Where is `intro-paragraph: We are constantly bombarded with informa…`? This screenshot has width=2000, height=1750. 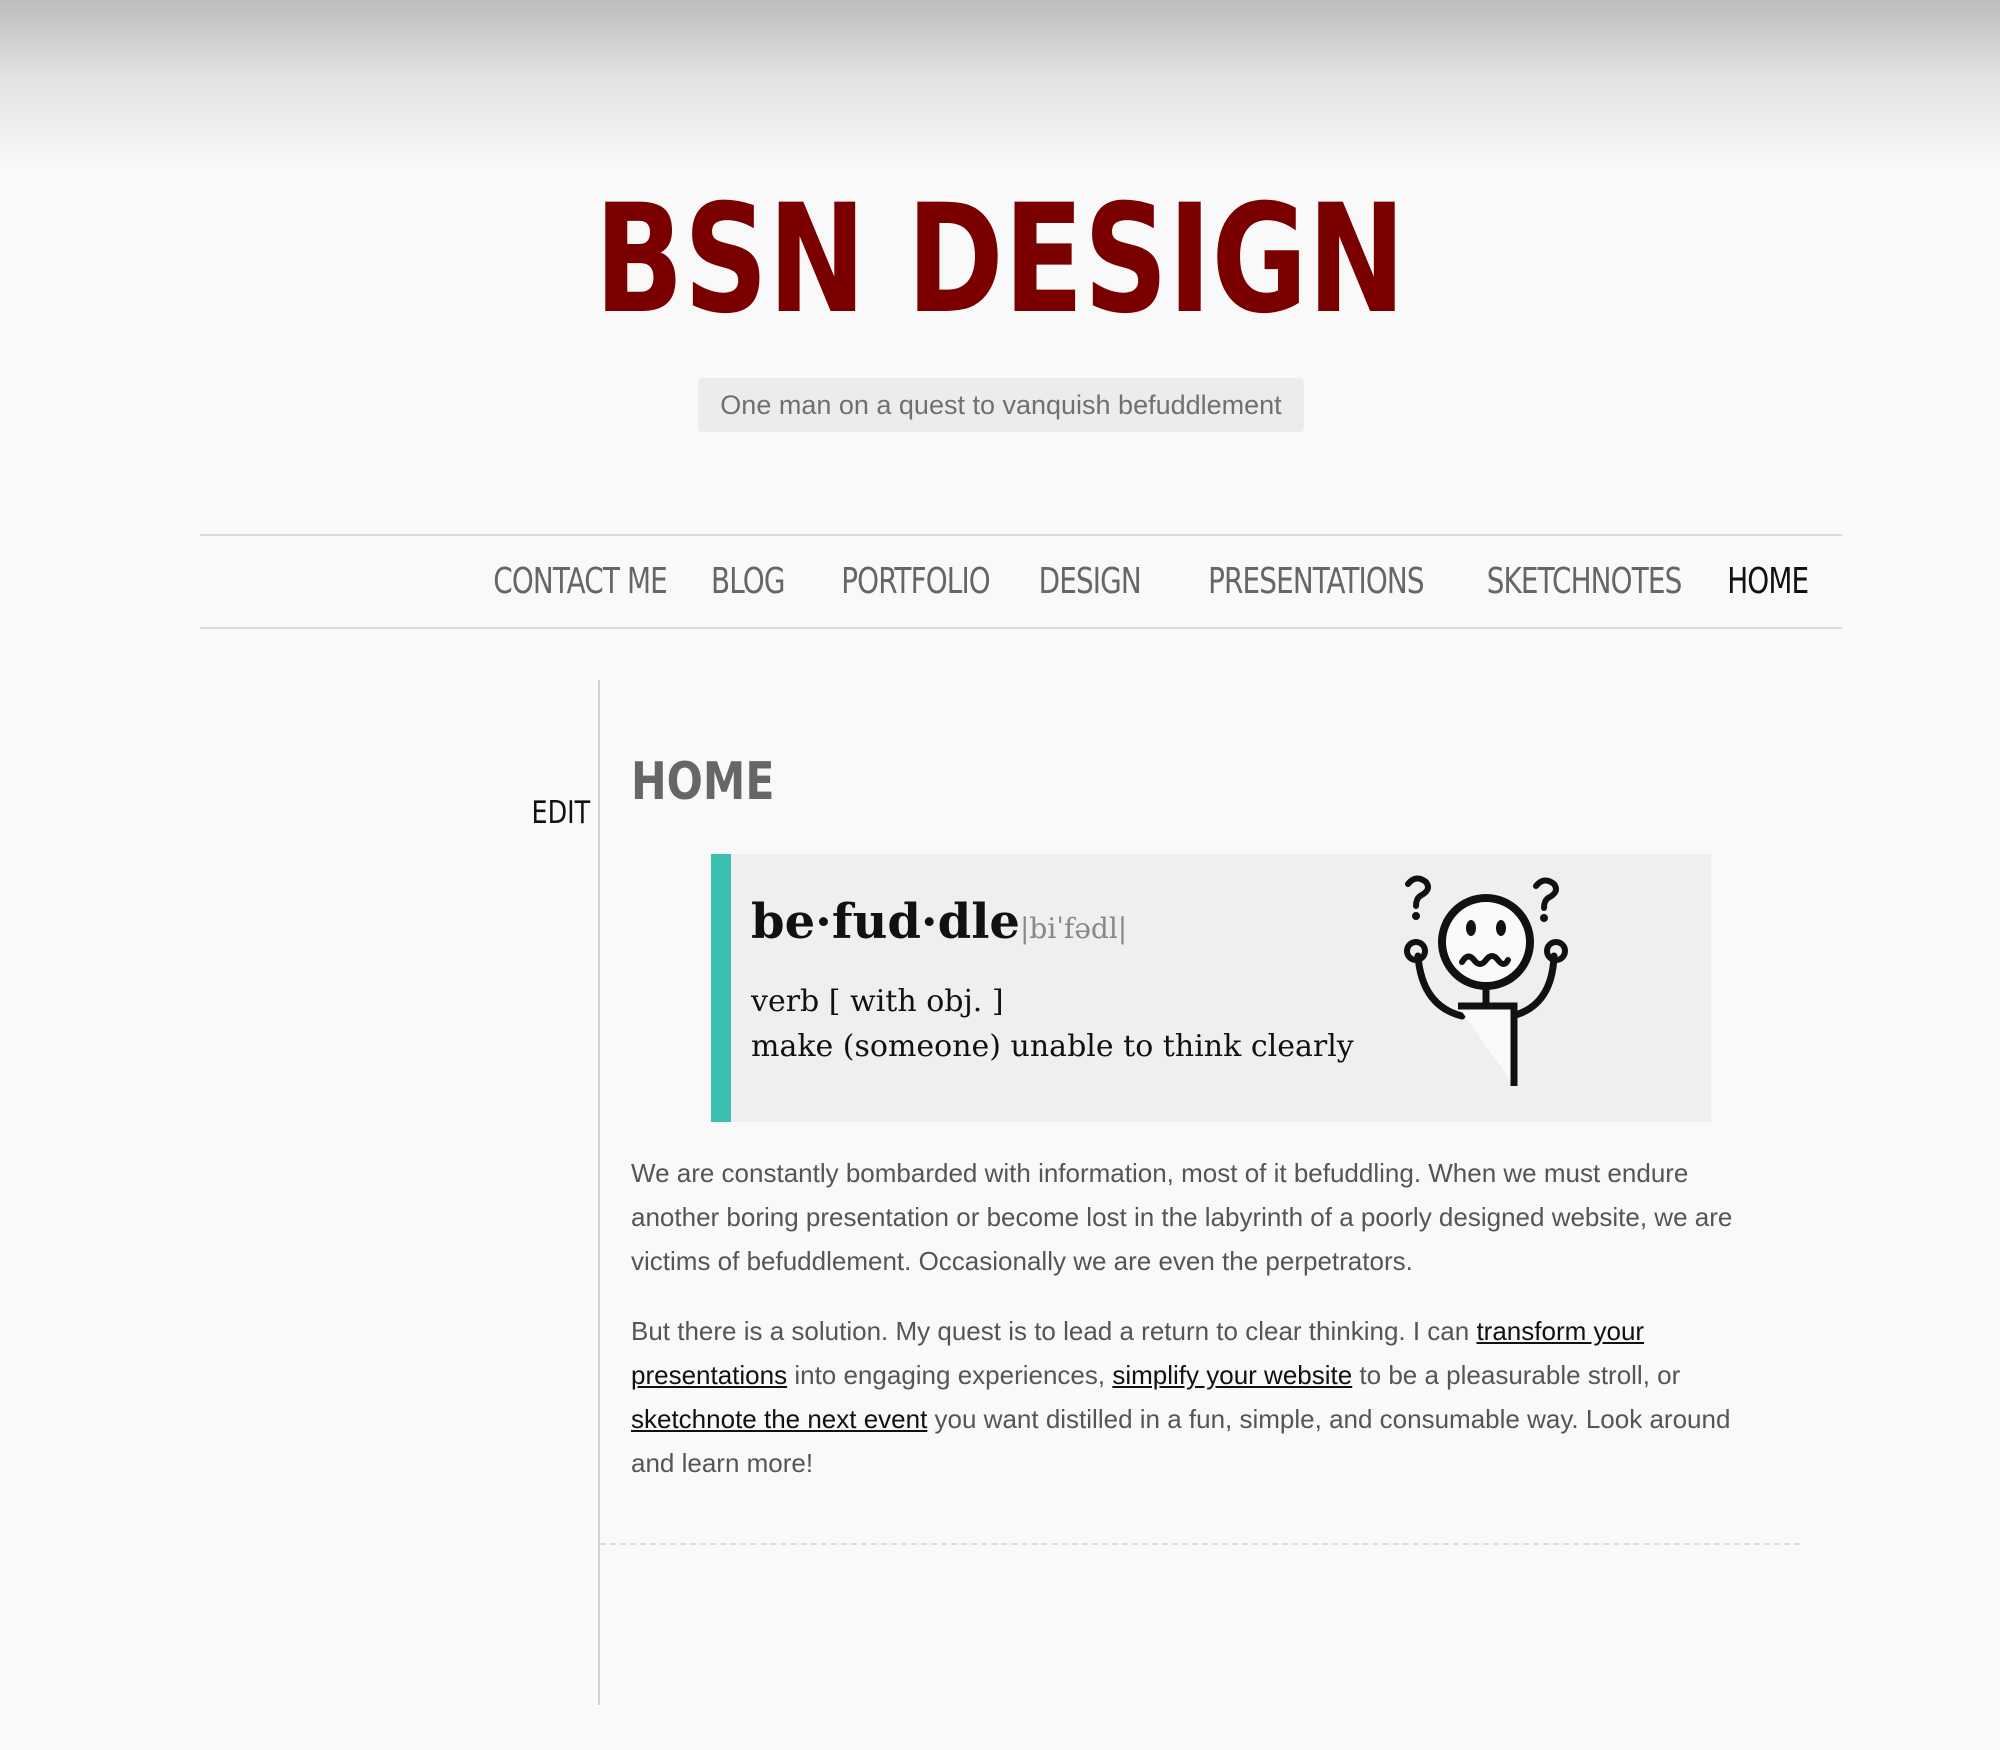 intro-paragraph: We are constantly bombarded with informa… is located at coordinates (1182, 1217).